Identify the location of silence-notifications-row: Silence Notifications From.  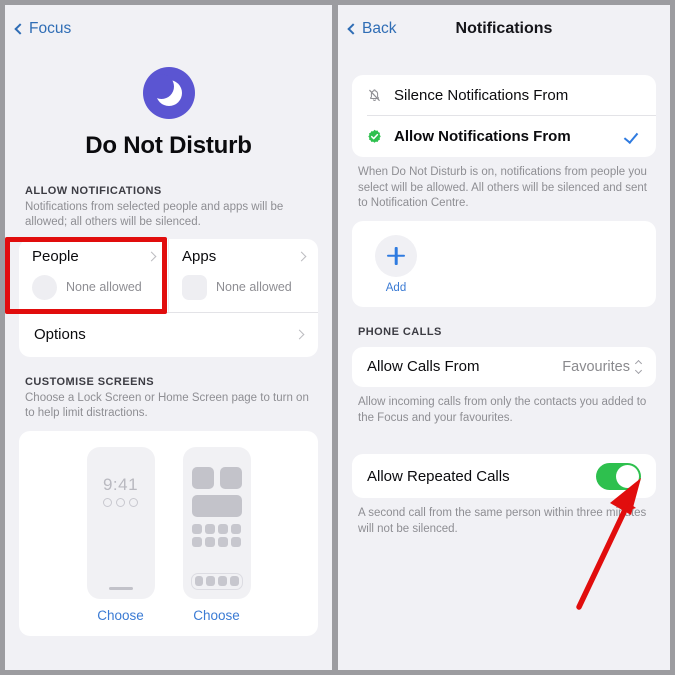
(504, 95).